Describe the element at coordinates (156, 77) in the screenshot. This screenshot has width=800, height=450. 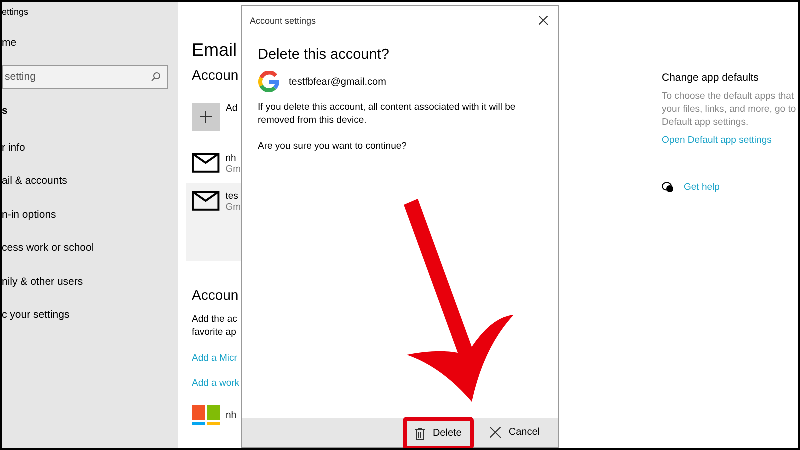
I see `search-icon` at that location.